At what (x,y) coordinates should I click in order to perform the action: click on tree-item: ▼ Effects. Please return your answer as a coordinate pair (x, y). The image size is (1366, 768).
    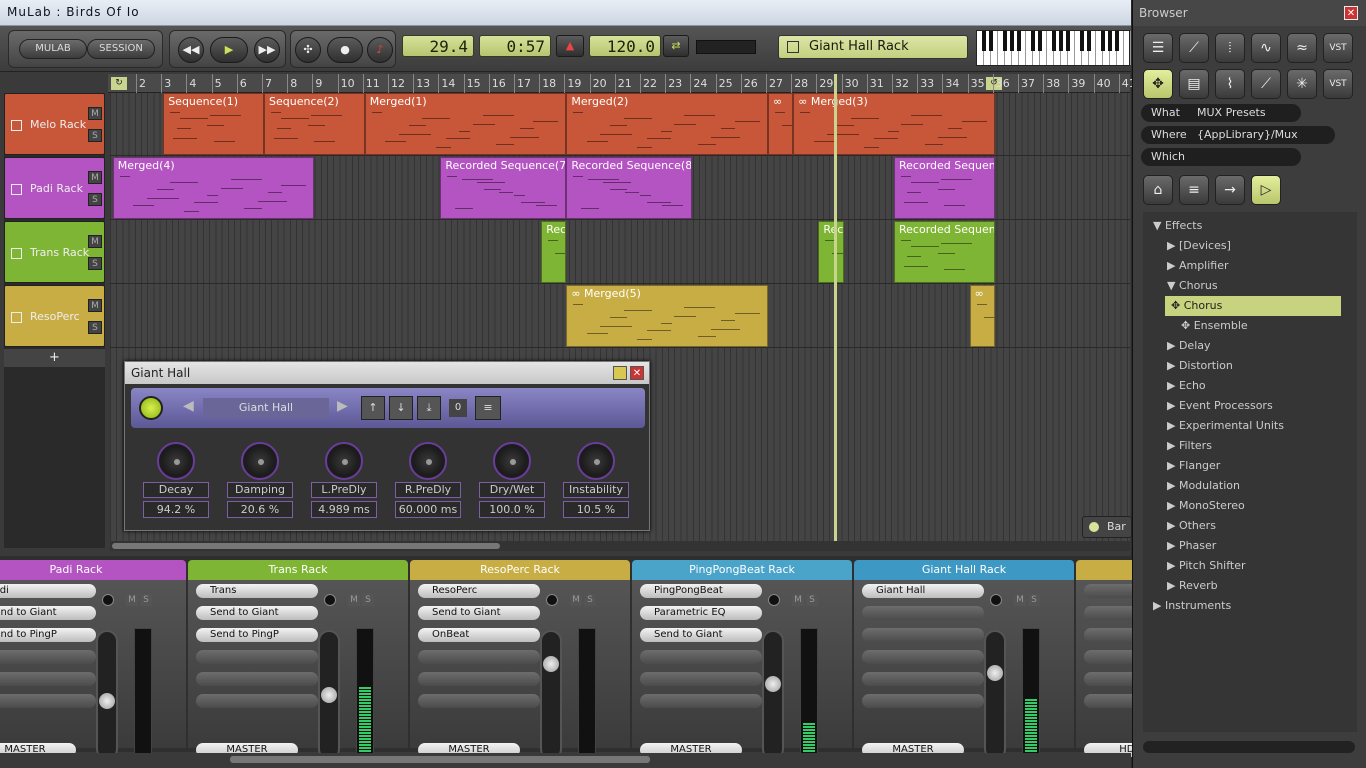
    Looking at the image, I should click on (1250, 226).